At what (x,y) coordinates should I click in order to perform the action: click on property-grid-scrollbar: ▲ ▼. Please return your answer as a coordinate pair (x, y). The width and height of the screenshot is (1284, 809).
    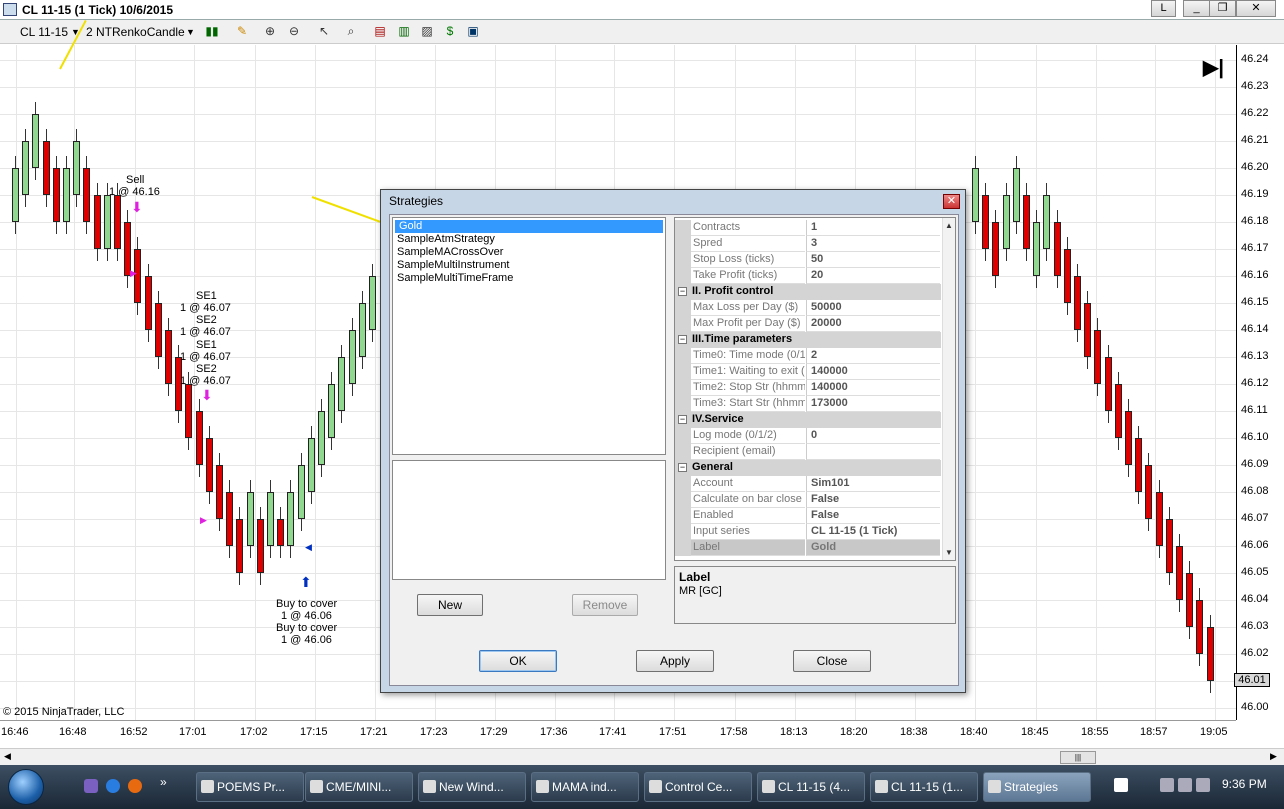
    Looking at the image, I should click on (948, 389).